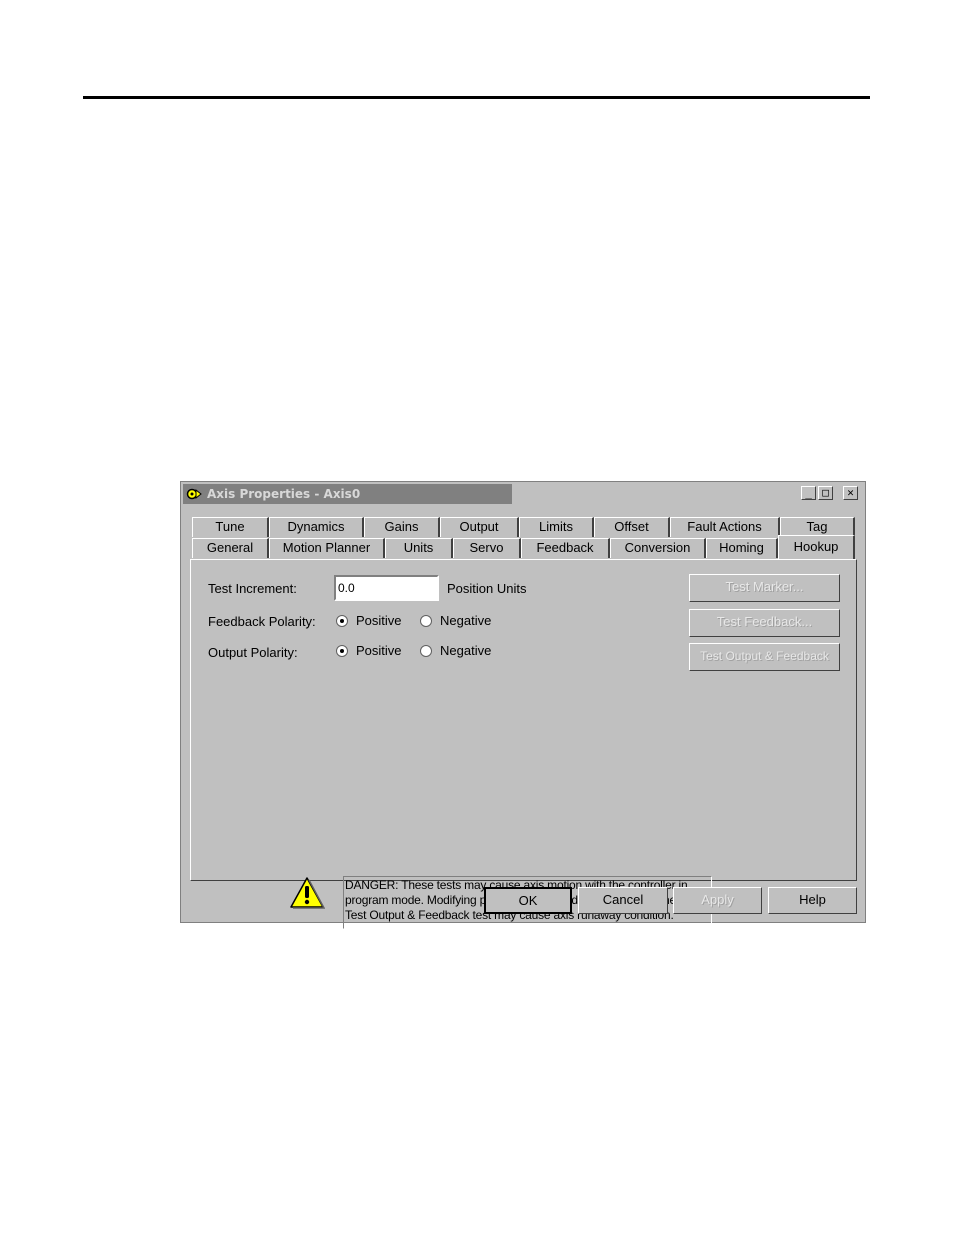 The image size is (954, 1235). I want to click on tab-tag: Tag, so click(817, 527).